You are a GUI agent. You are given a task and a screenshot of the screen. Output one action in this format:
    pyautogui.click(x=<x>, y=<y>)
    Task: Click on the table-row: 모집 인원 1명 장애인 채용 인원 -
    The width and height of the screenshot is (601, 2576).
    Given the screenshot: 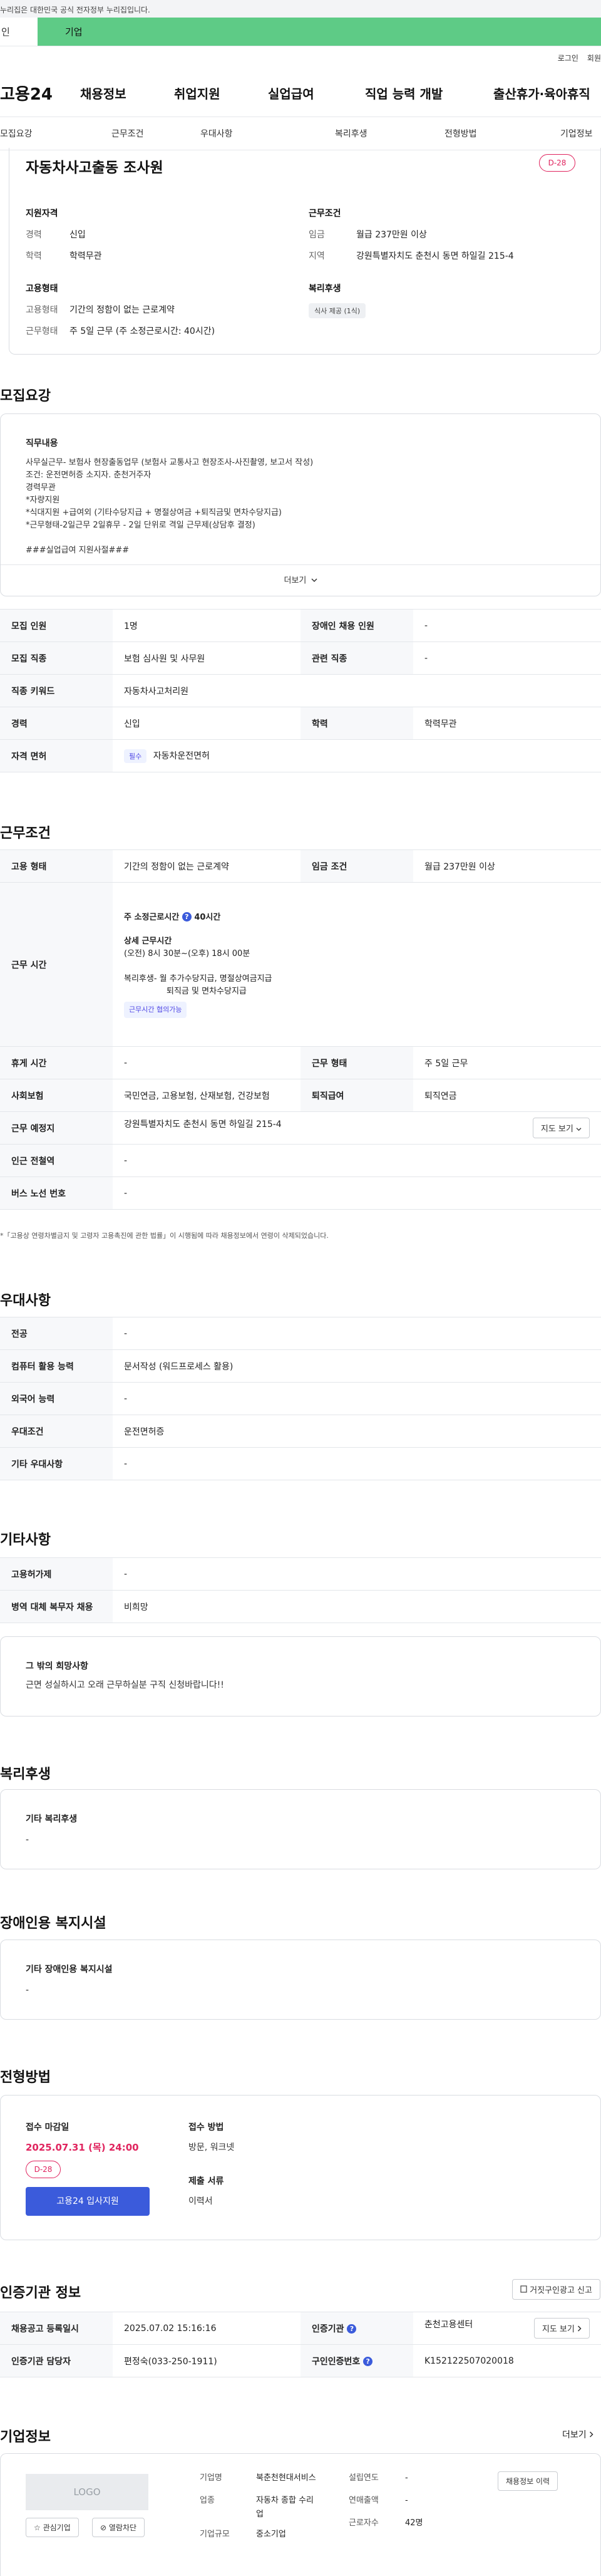 What is the action you would take?
    pyautogui.click(x=300, y=625)
    